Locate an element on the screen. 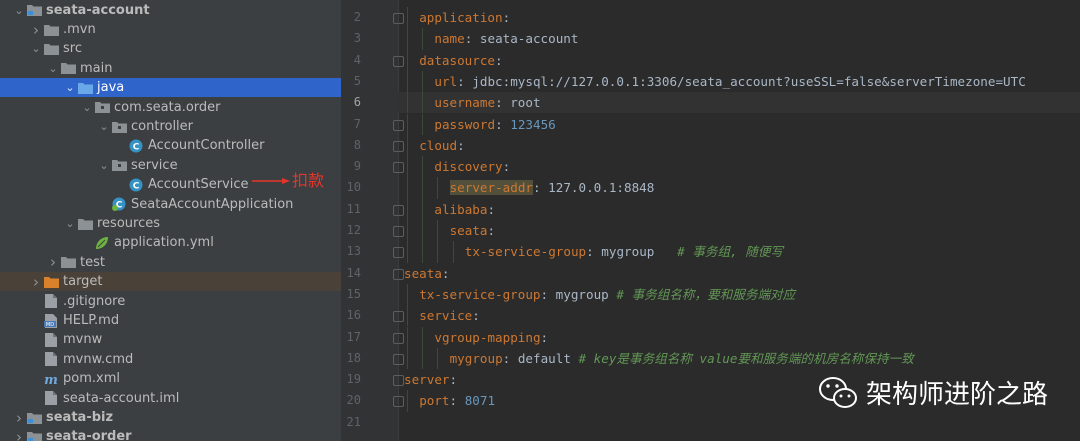  tree-item-seataaccountapplication: C SeataAccountApplication is located at coordinates (170, 204).